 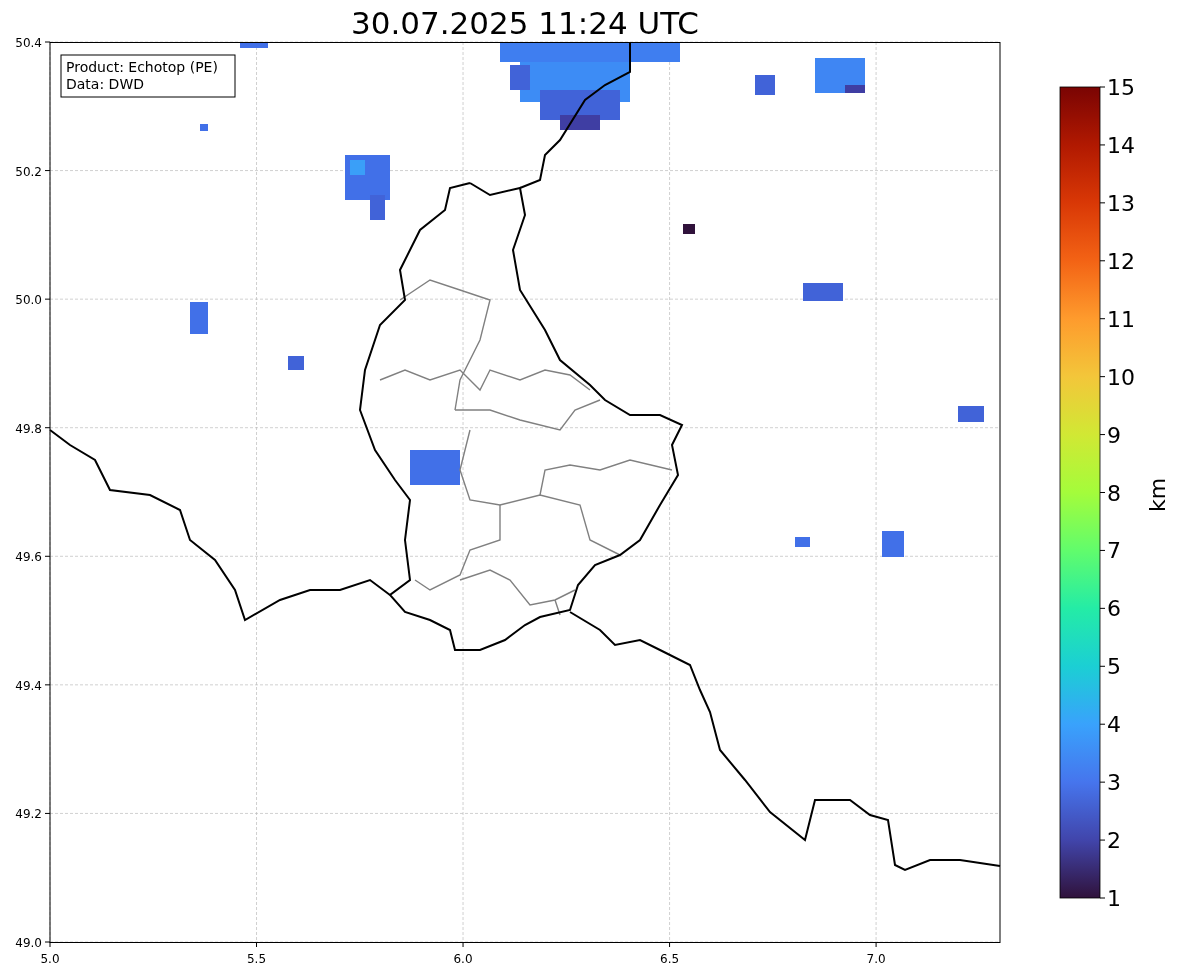 What do you see at coordinates (1114, 725) in the screenshot?
I see `tick-label: 4` at bounding box center [1114, 725].